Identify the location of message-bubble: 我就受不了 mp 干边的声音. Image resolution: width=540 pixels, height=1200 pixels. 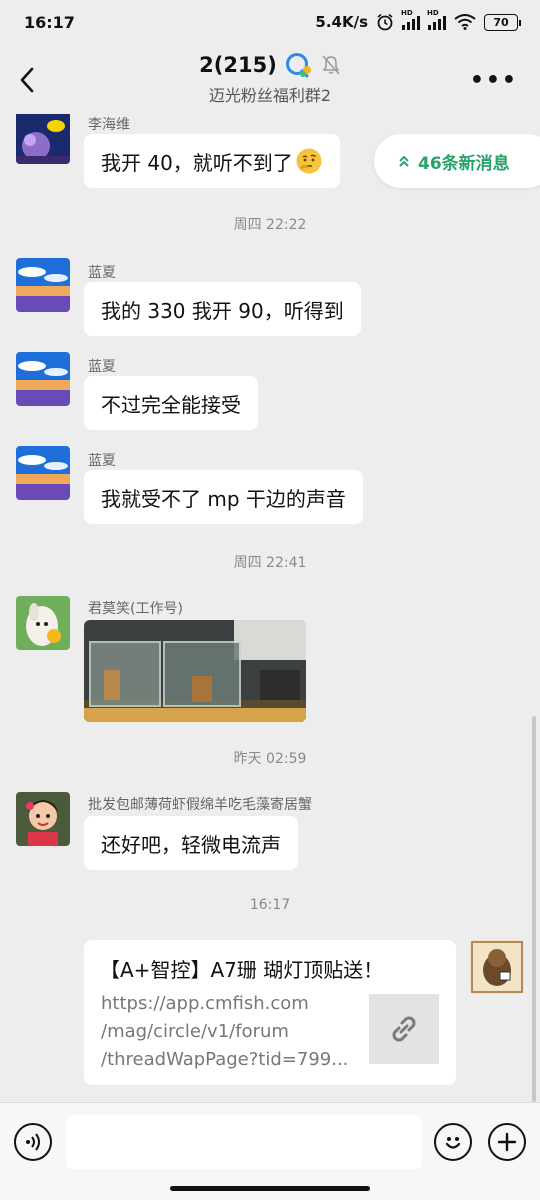
(223, 497).